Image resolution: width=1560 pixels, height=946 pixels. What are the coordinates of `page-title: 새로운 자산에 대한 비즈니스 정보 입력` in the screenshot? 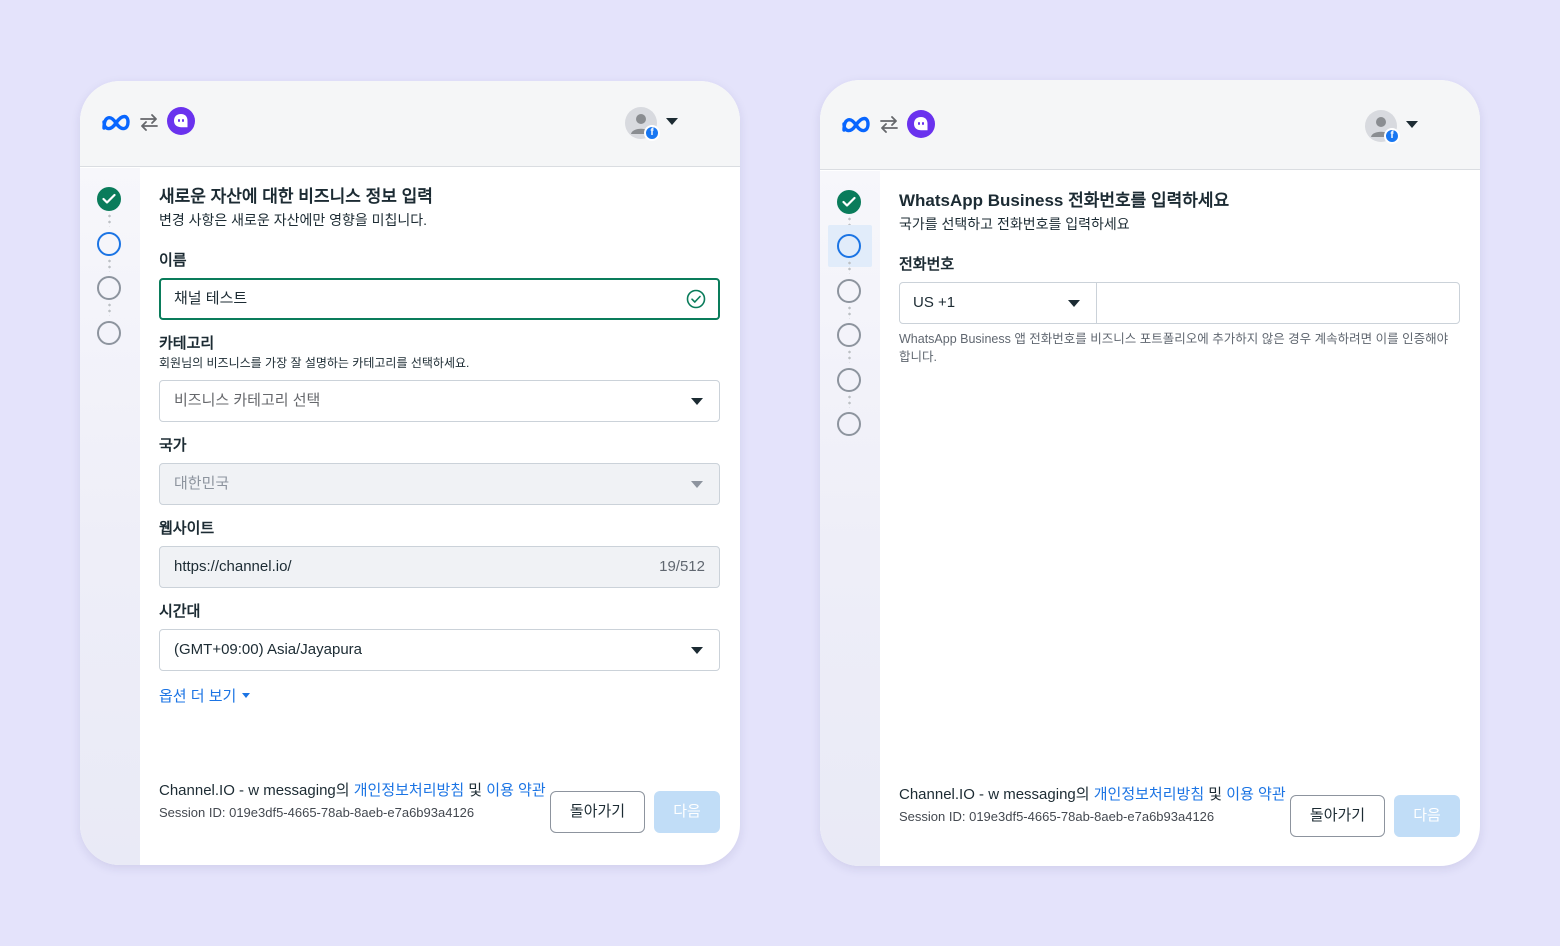 It's located at (296, 196).